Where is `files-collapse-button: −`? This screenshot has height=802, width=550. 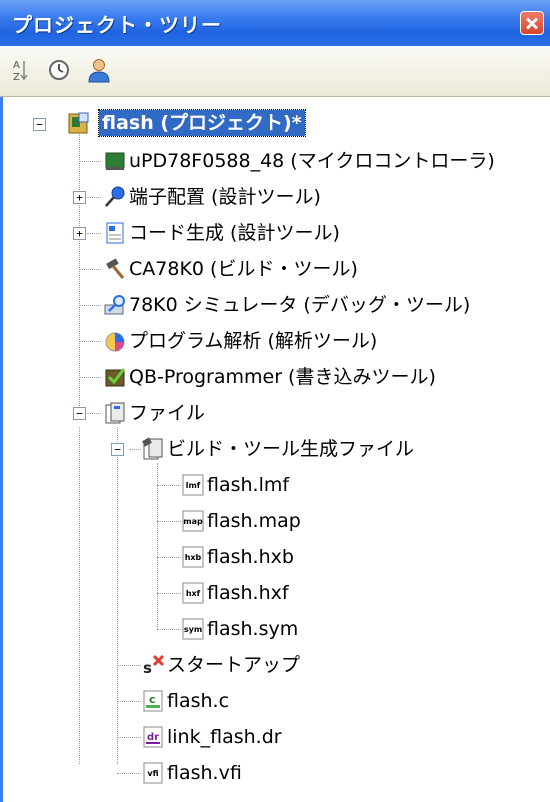
files-collapse-button: − is located at coordinates (79, 413).